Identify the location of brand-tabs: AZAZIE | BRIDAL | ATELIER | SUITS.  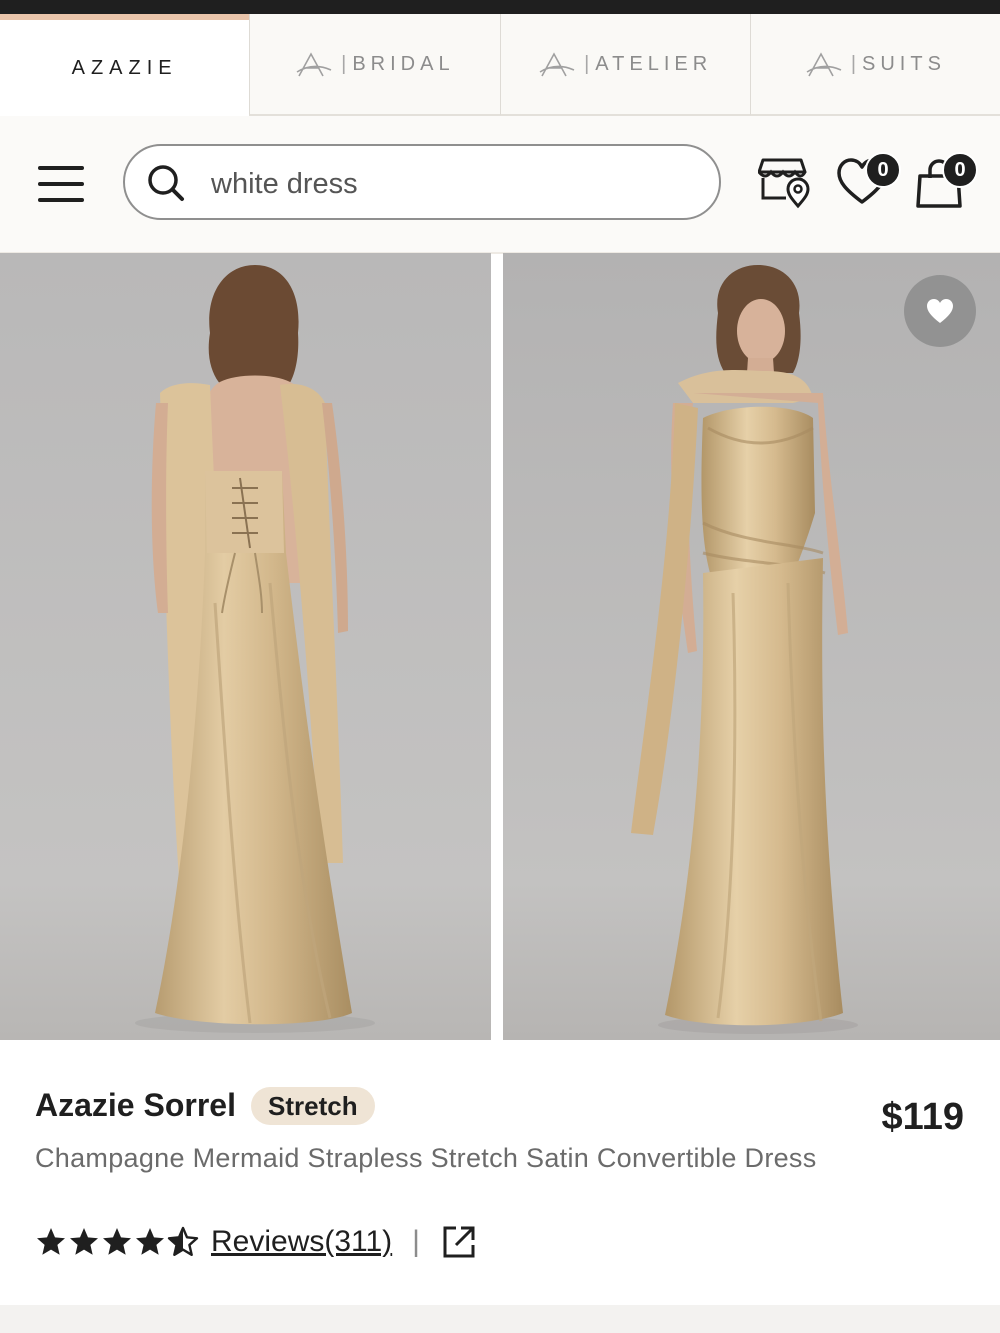
(500, 65).